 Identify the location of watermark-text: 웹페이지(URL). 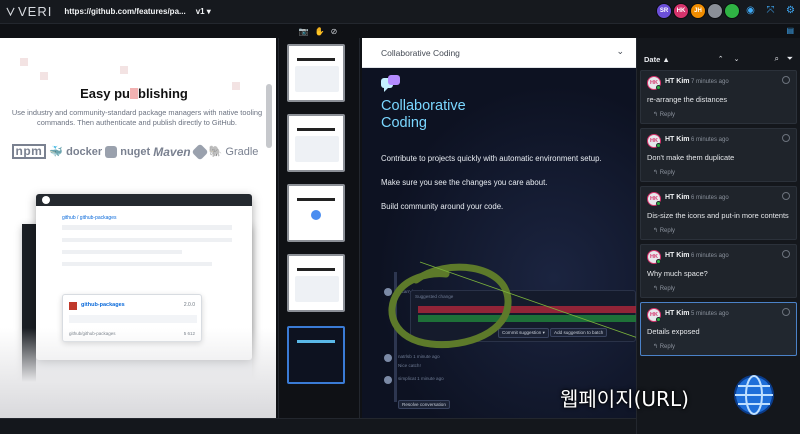
(624, 399).